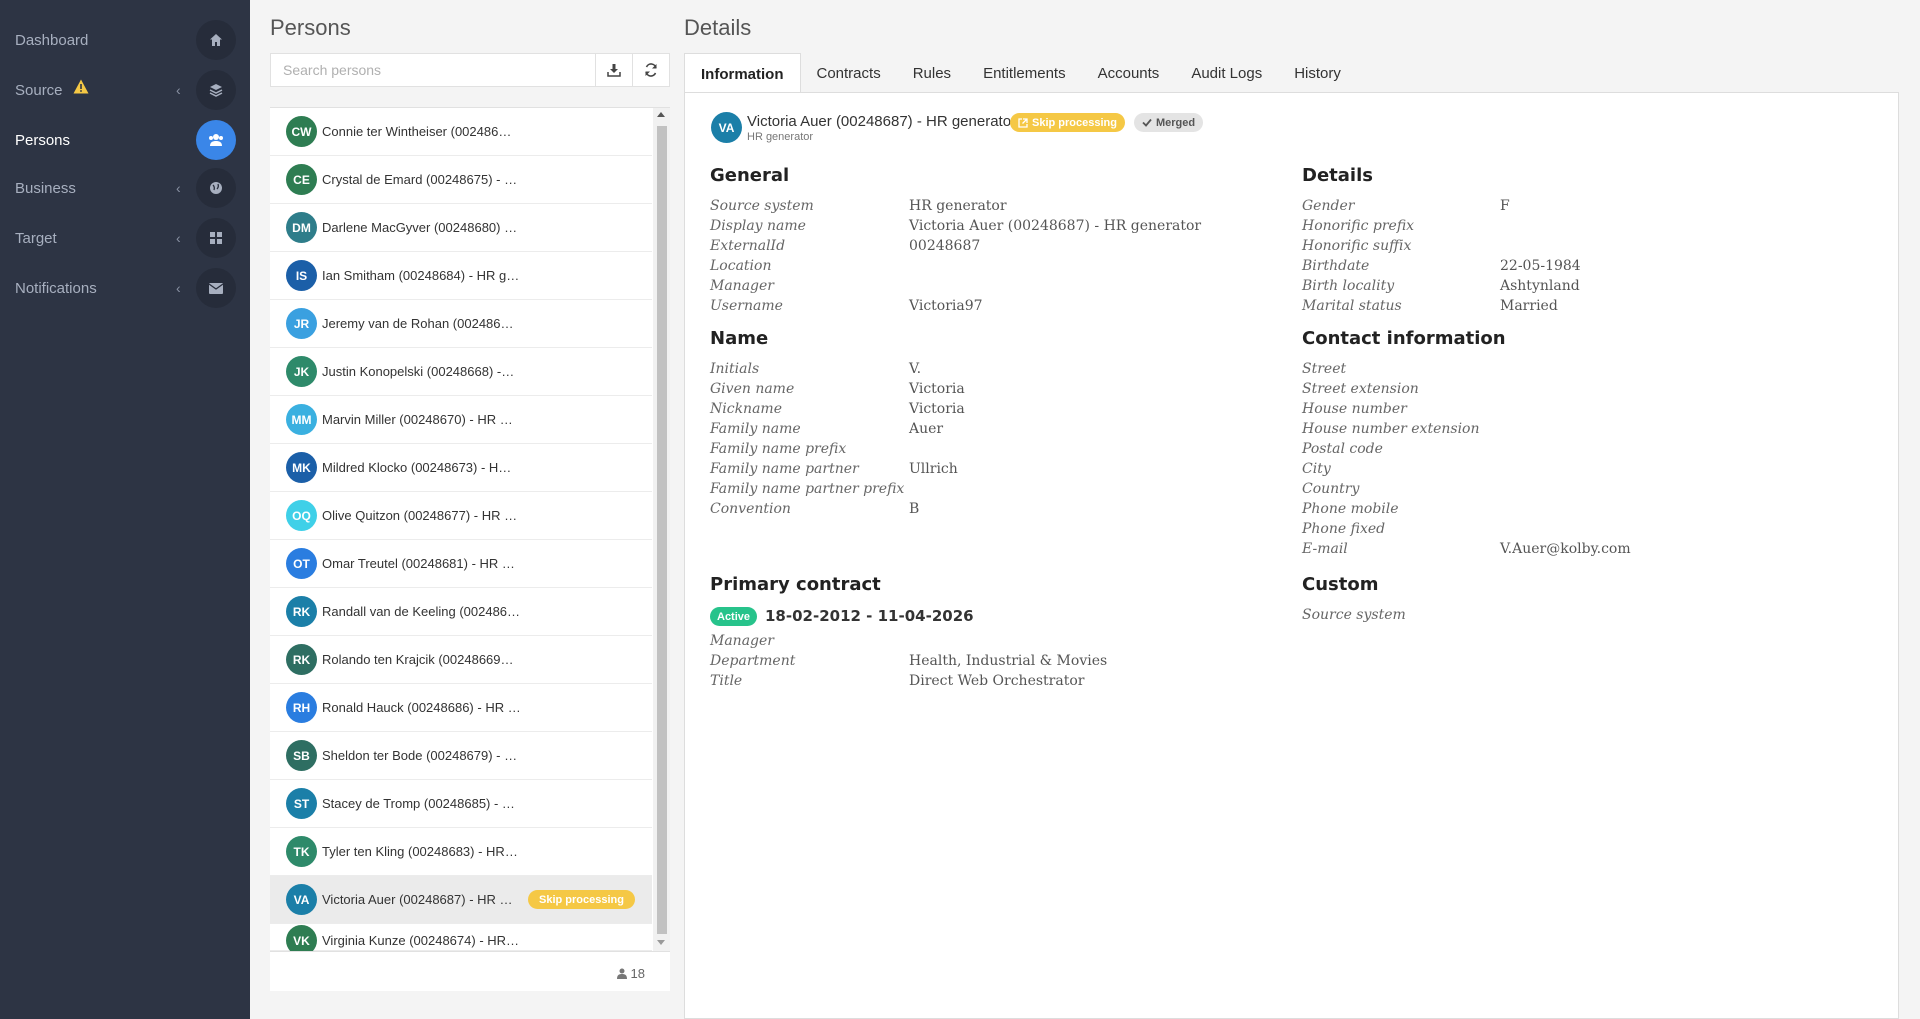  Describe the element at coordinates (1226, 73) in the screenshot. I see `tab-audit-logs: Audit Logs` at that location.